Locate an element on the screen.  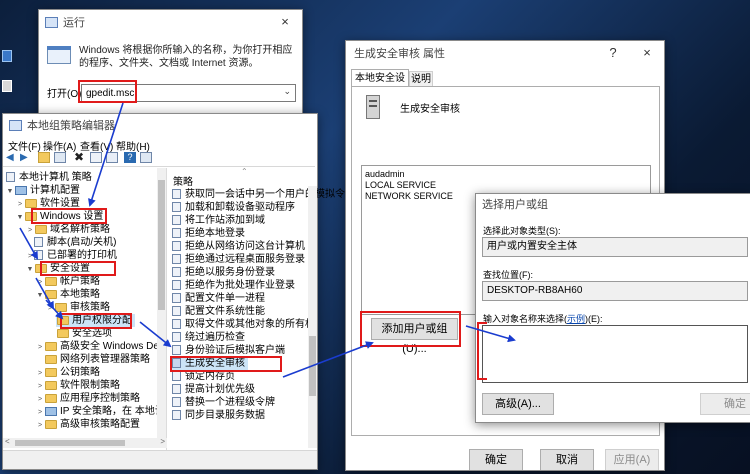
arrow-run-to-windows is located at coordinates (106, 154).